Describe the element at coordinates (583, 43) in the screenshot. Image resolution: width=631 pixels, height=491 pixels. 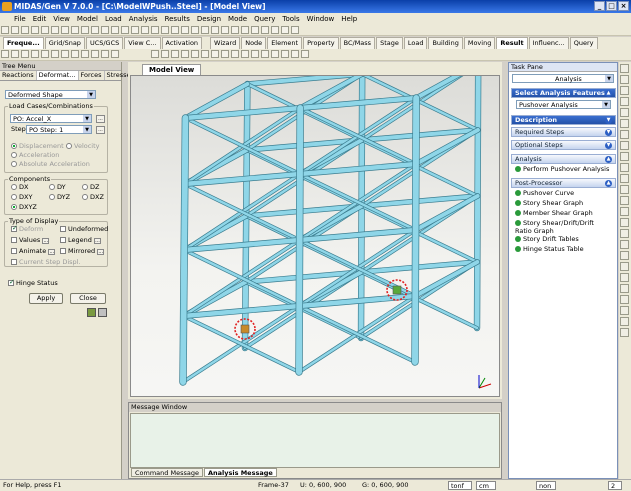
I see `tab-query: Query` at that location.